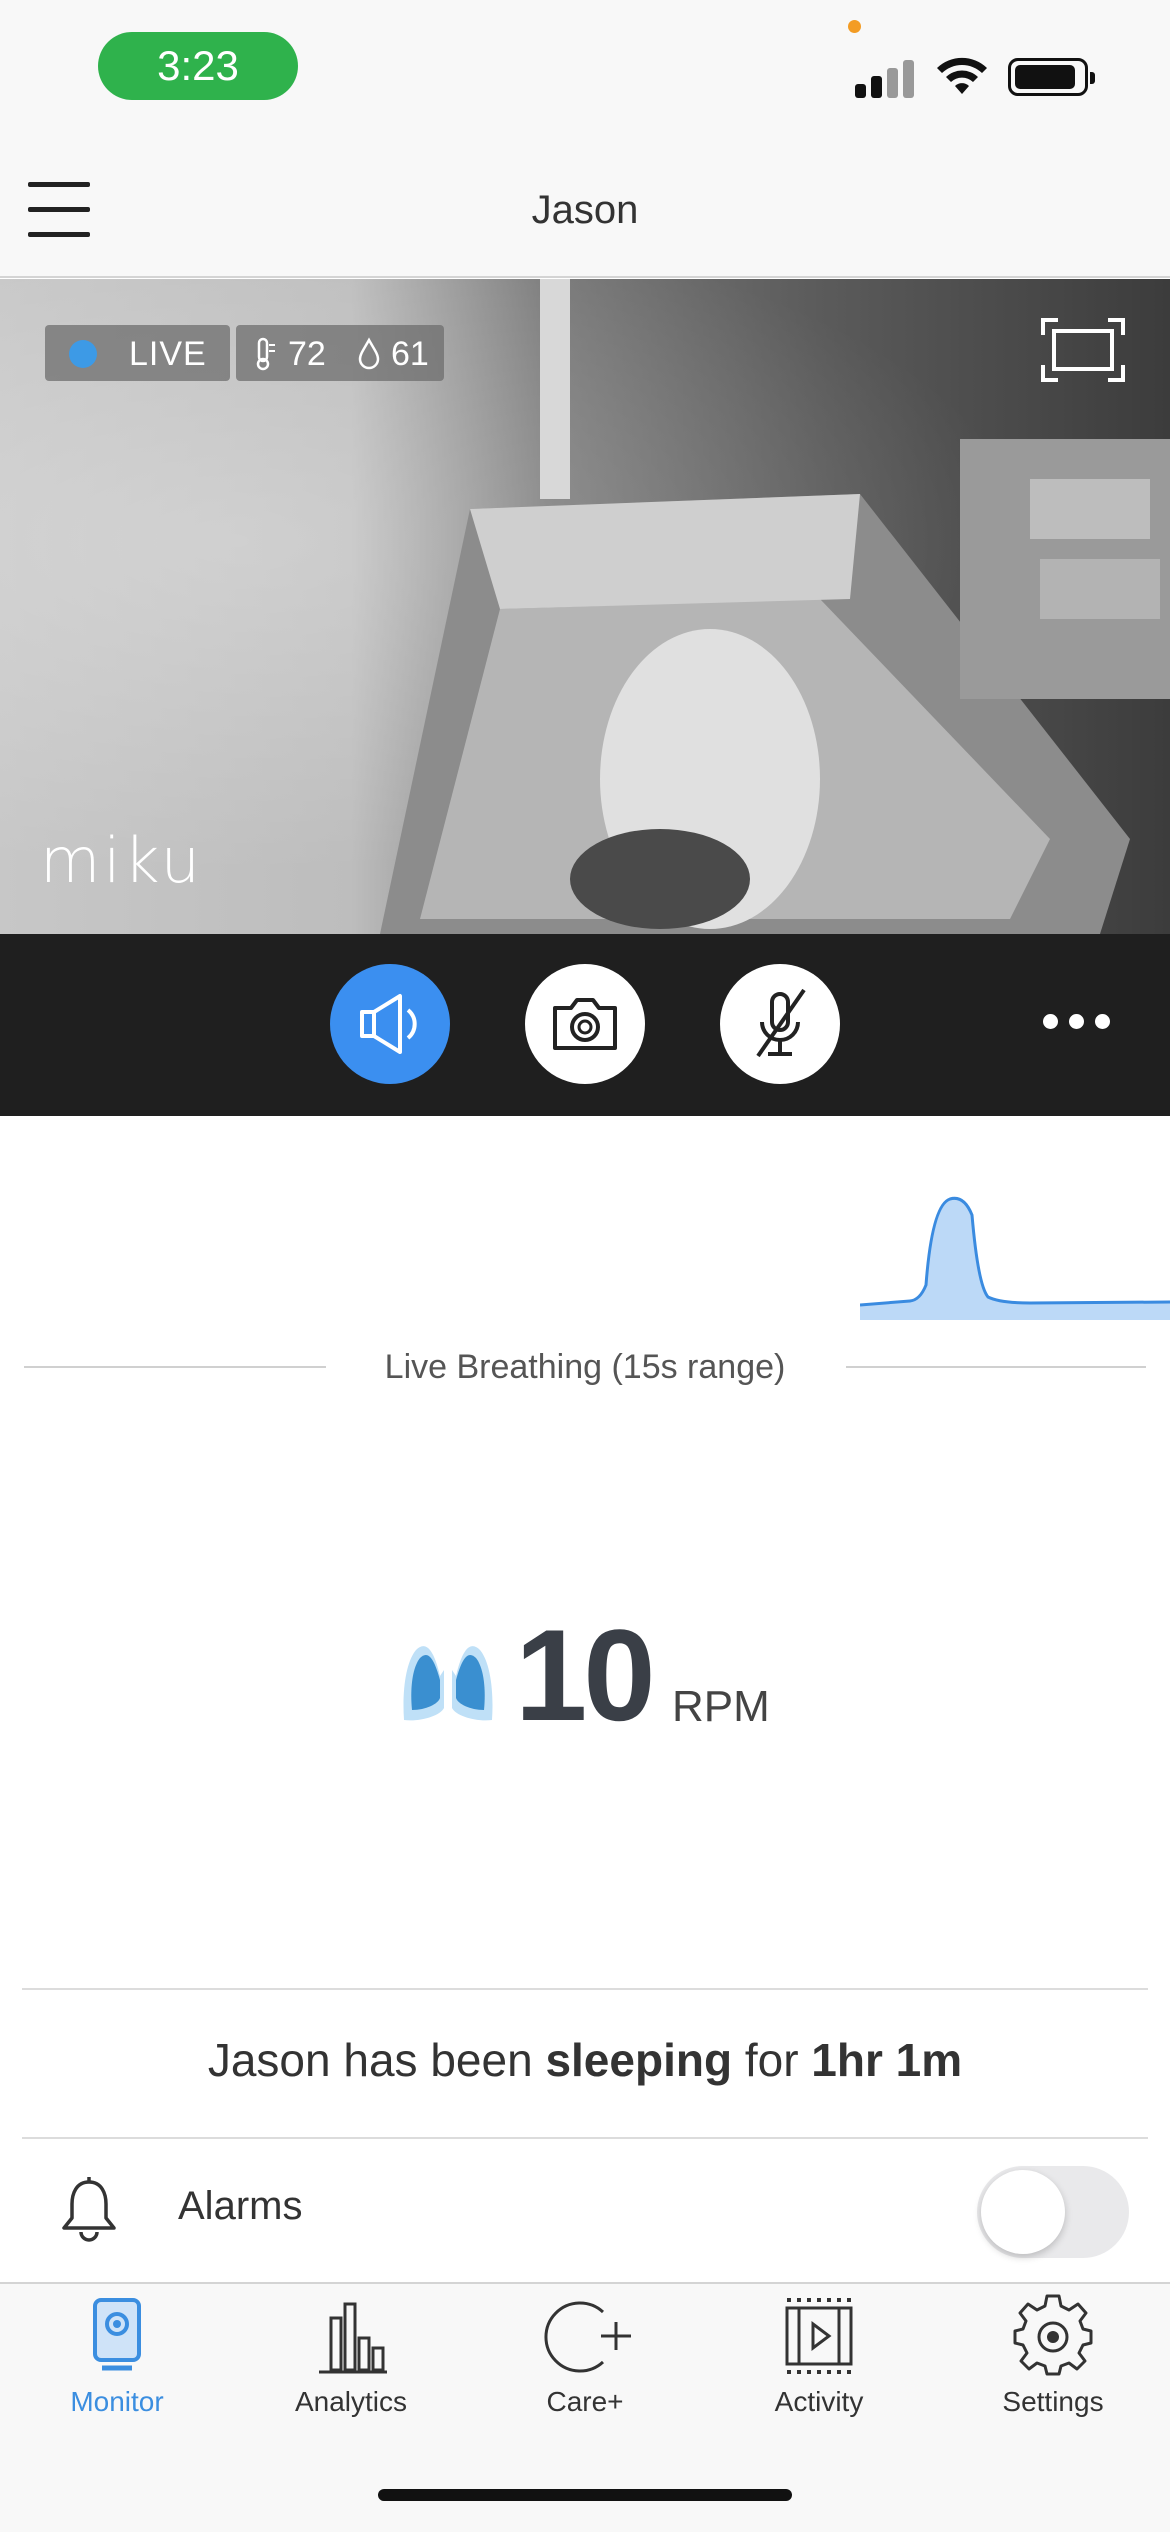 The width and height of the screenshot is (1170, 2532). What do you see at coordinates (819, 2401) in the screenshot?
I see `tab-label: Activity` at bounding box center [819, 2401].